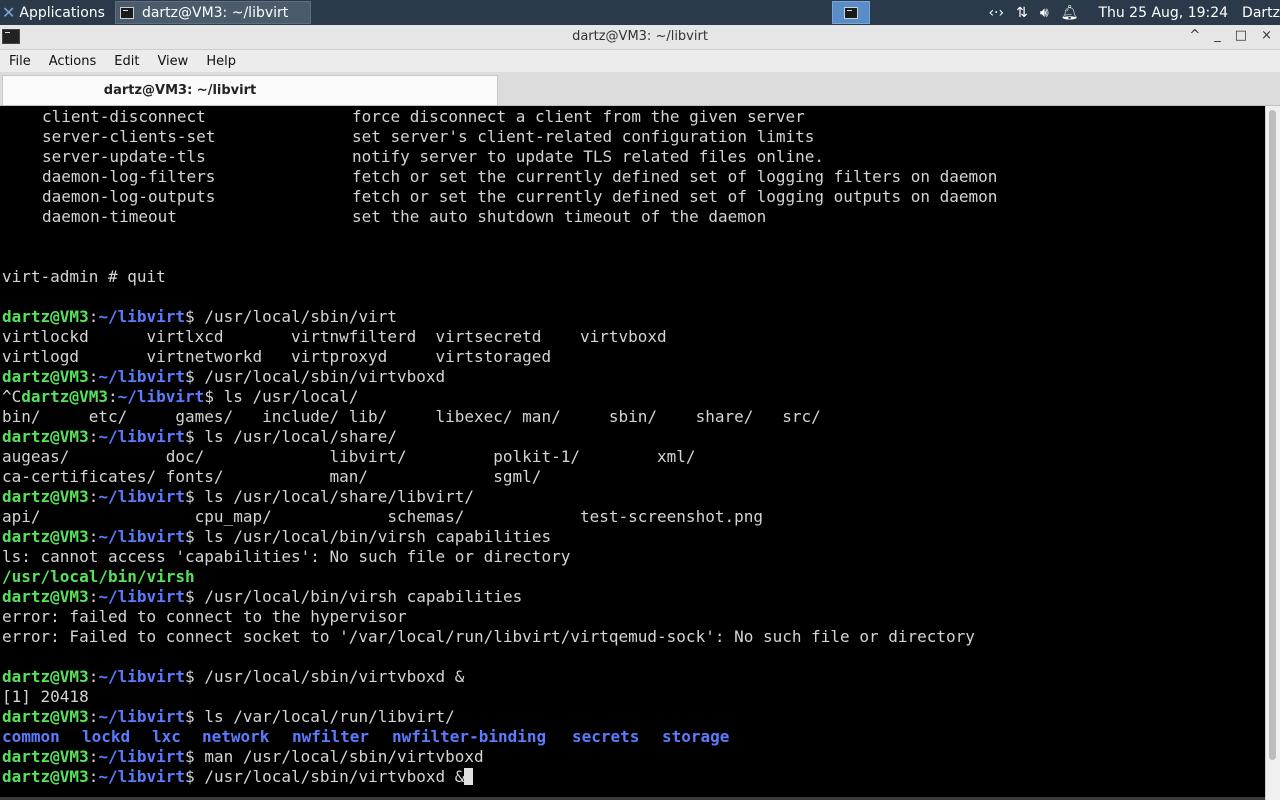  I want to click on network-icon: ‹·›, so click(996, 13).